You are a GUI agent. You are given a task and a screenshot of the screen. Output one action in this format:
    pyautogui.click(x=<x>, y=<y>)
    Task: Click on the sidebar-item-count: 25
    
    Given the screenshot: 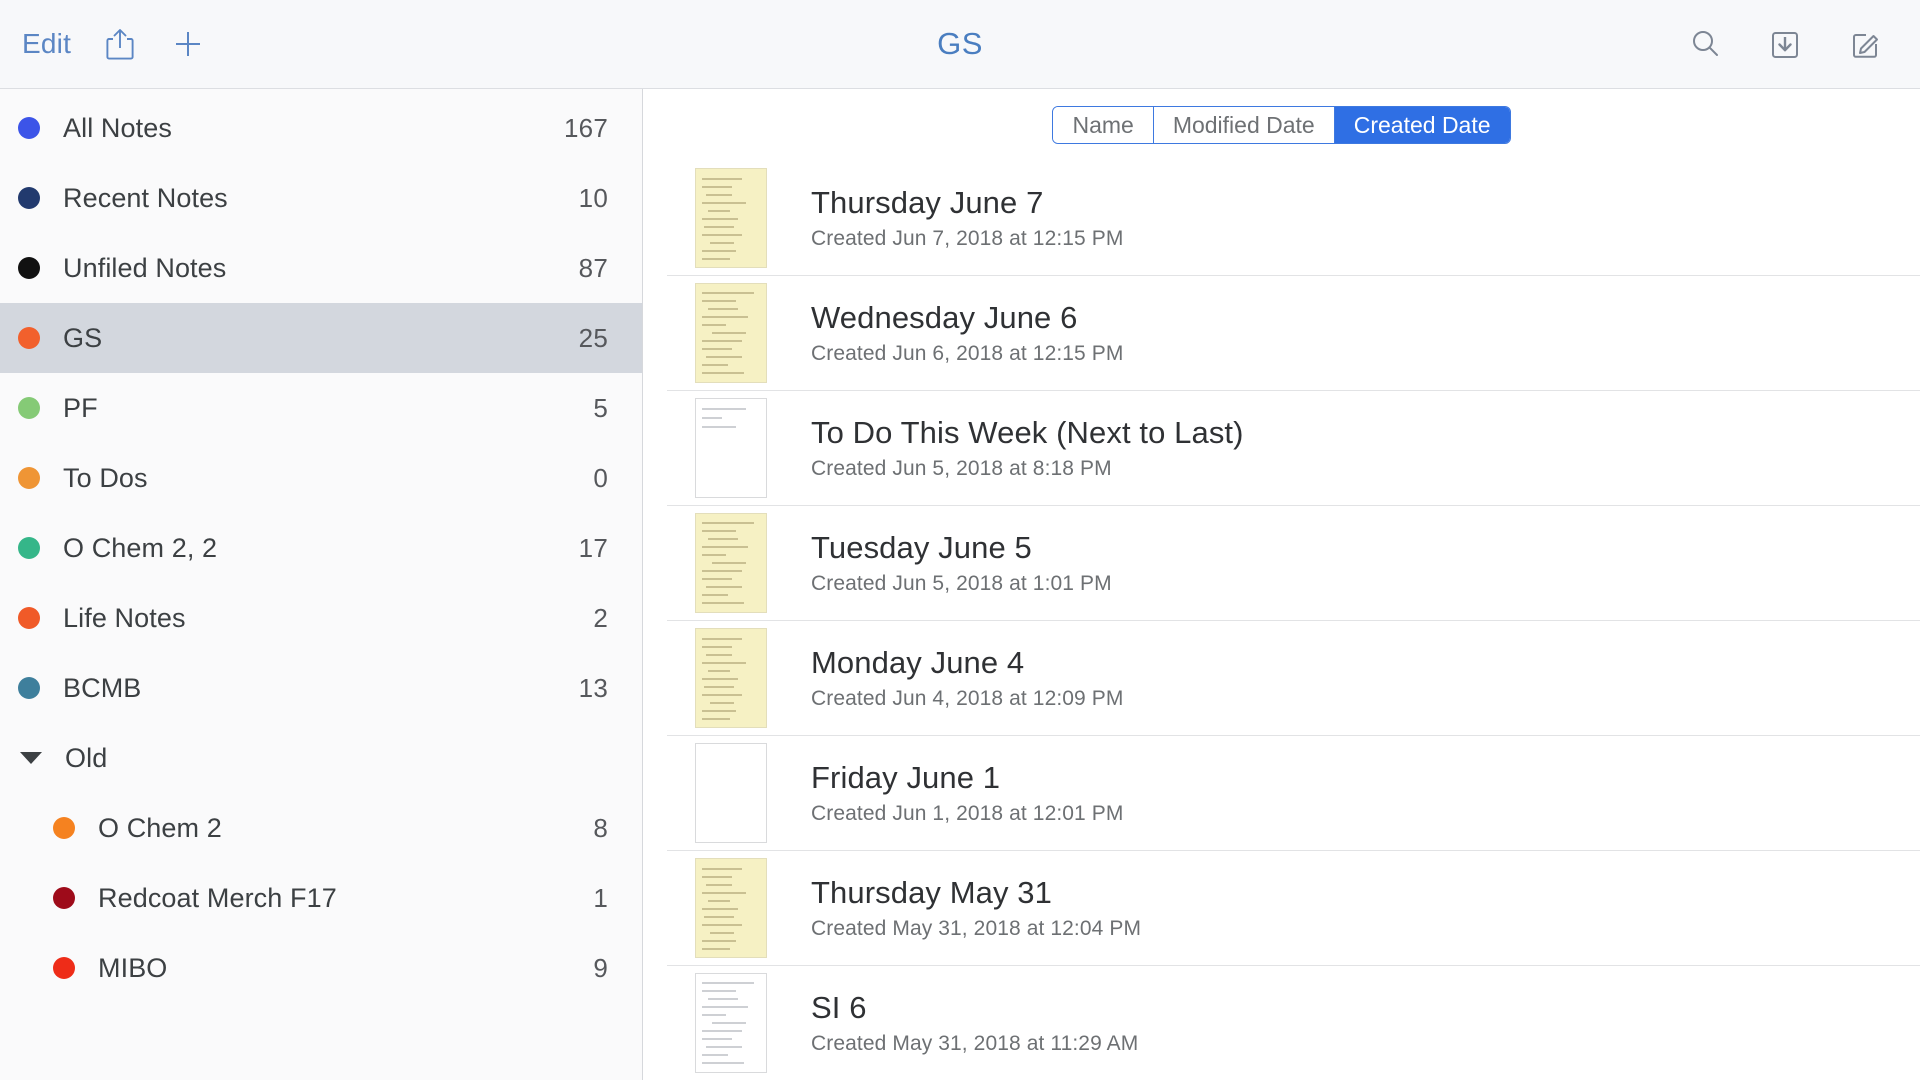 What is the action you would take?
    pyautogui.click(x=593, y=337)
    